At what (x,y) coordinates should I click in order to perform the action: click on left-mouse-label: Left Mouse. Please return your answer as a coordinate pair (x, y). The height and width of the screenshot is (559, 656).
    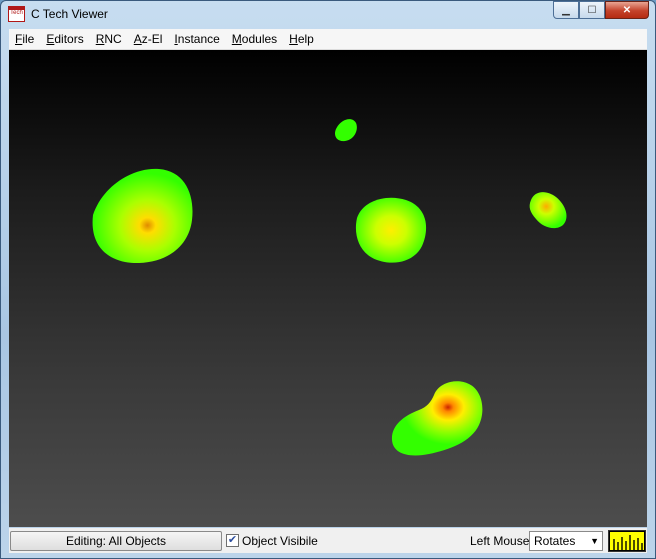
    Looking at the image, I should click on (500, 541).